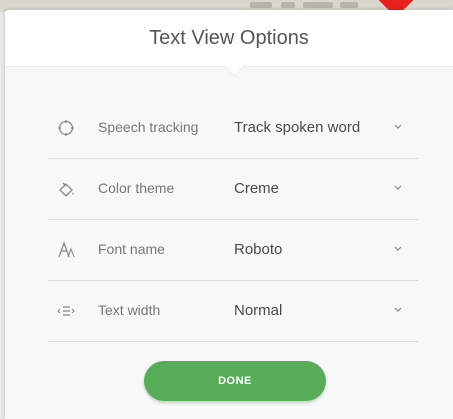 The width and height of the screenshot is (453, 419). I want to click on option-row-font-name: Font name Roboto, so click(233, 250).